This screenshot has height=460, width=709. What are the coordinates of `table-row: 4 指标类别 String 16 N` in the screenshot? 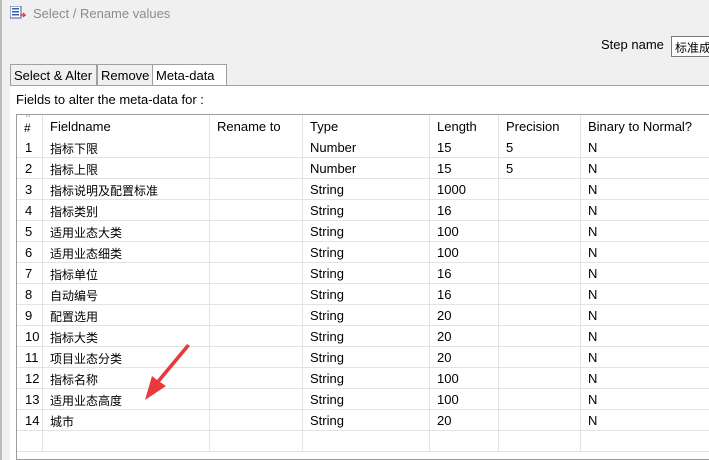 It's located at (363, 210).